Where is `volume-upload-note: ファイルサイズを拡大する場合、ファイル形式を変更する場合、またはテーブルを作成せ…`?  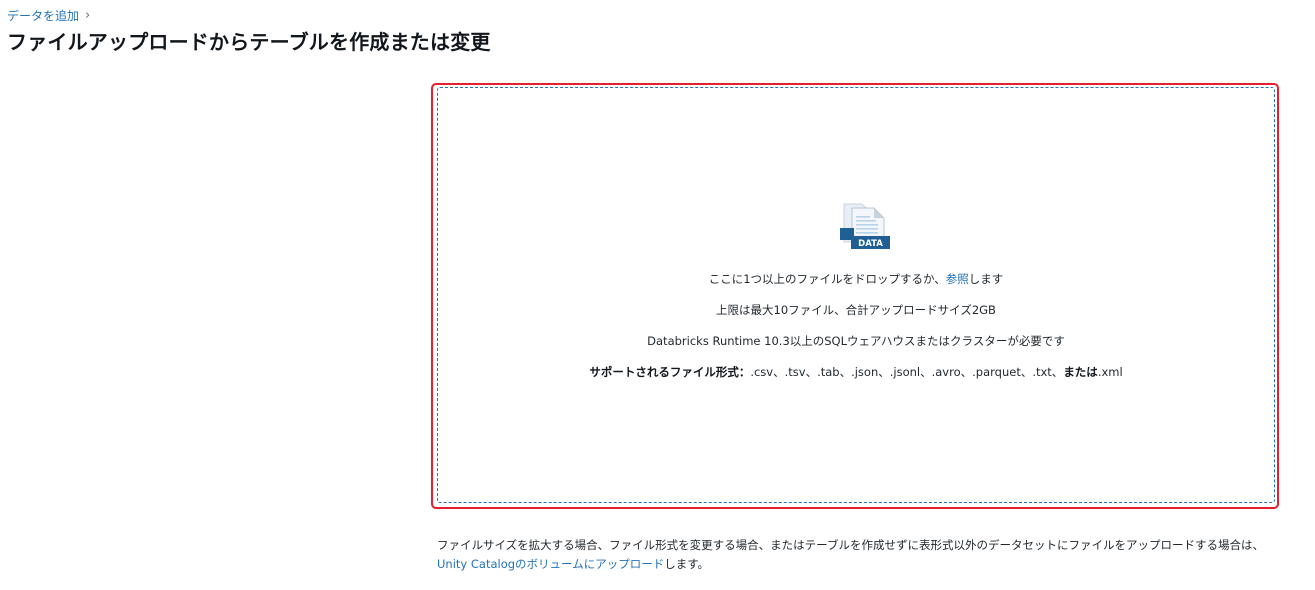 volume-upload-note: ファイルサイズを拡大する場合、ファイル形式を変更する場合、またはテーブルを作成せ… is located at coordinates (850, 554).